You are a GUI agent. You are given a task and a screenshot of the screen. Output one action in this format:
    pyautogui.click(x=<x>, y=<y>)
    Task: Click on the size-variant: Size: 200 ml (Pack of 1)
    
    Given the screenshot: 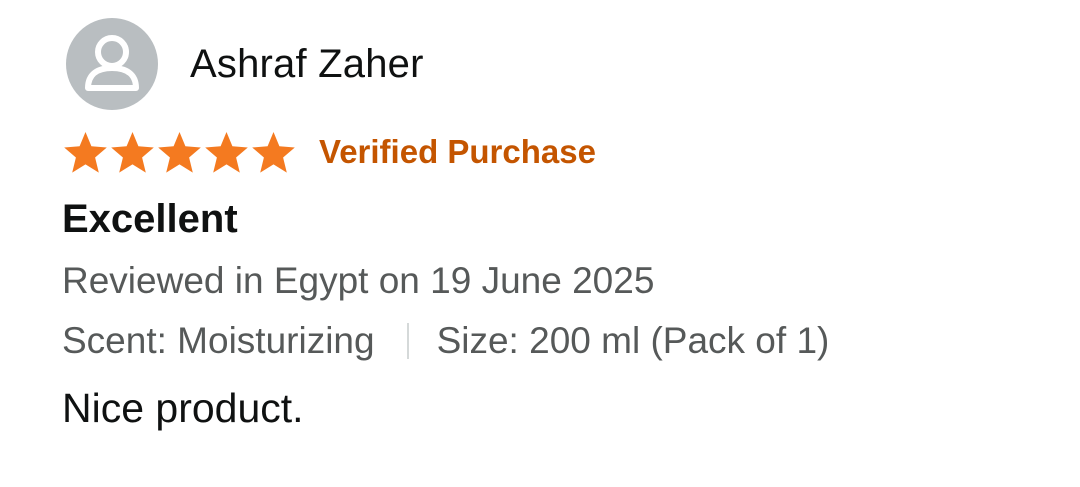 What is the action you would take?
    pyautogui.click(x=633, y=340)
    